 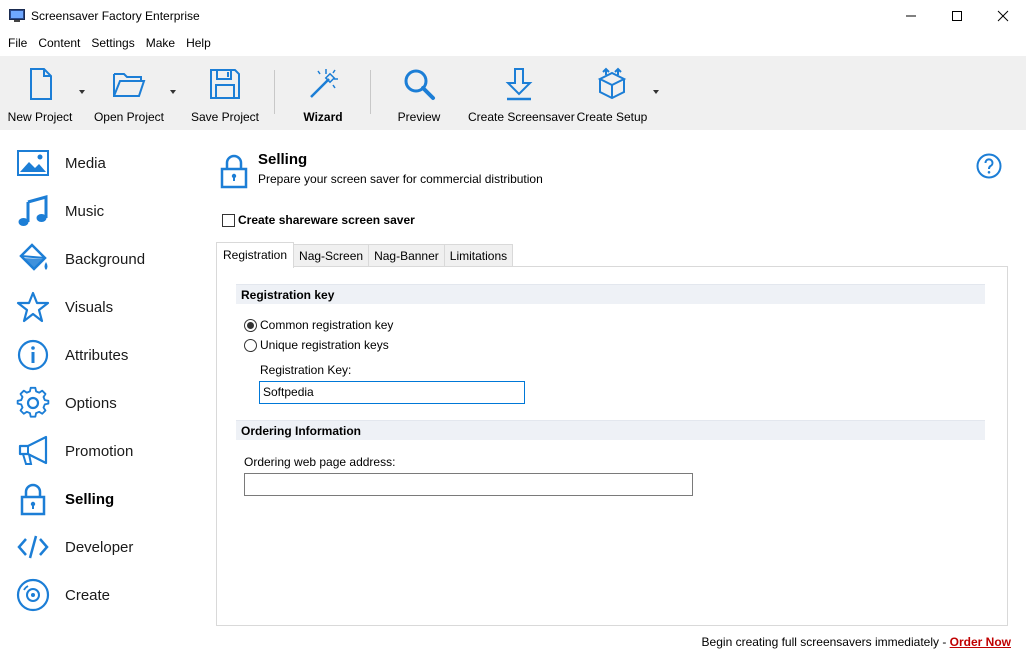 What do you see at coordinates (513, 16) in the screenshot?
I see `title-bar: Screensaver Factory Enterprise` at bounding box center [513, 16].